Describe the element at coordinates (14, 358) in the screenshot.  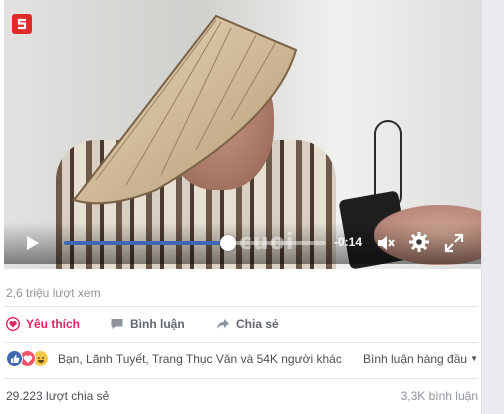
I see `like-reaction-icon` at that location.